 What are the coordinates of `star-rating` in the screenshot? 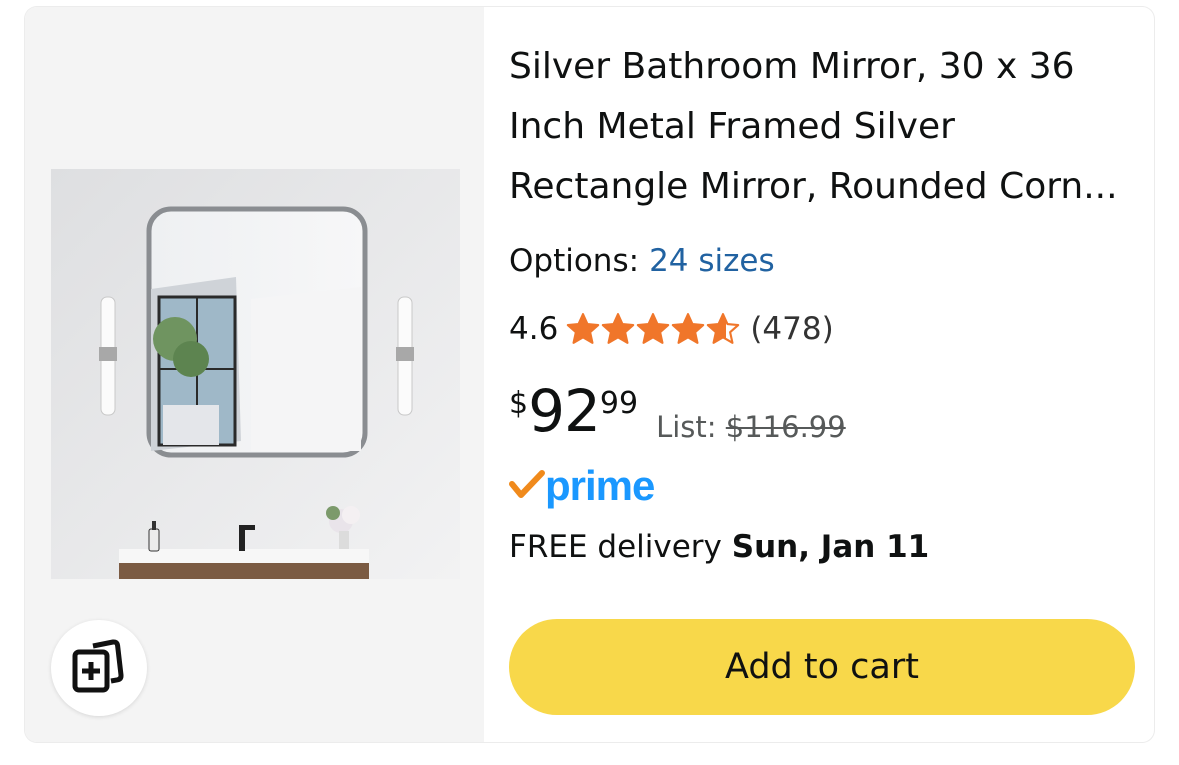 It's located at (653, 329).